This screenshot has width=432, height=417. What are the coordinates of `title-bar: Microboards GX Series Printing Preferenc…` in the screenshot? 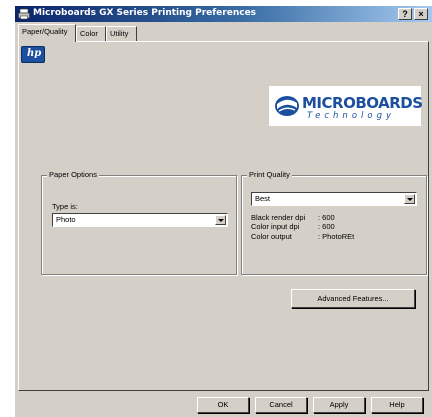 It's located at (223, 14).